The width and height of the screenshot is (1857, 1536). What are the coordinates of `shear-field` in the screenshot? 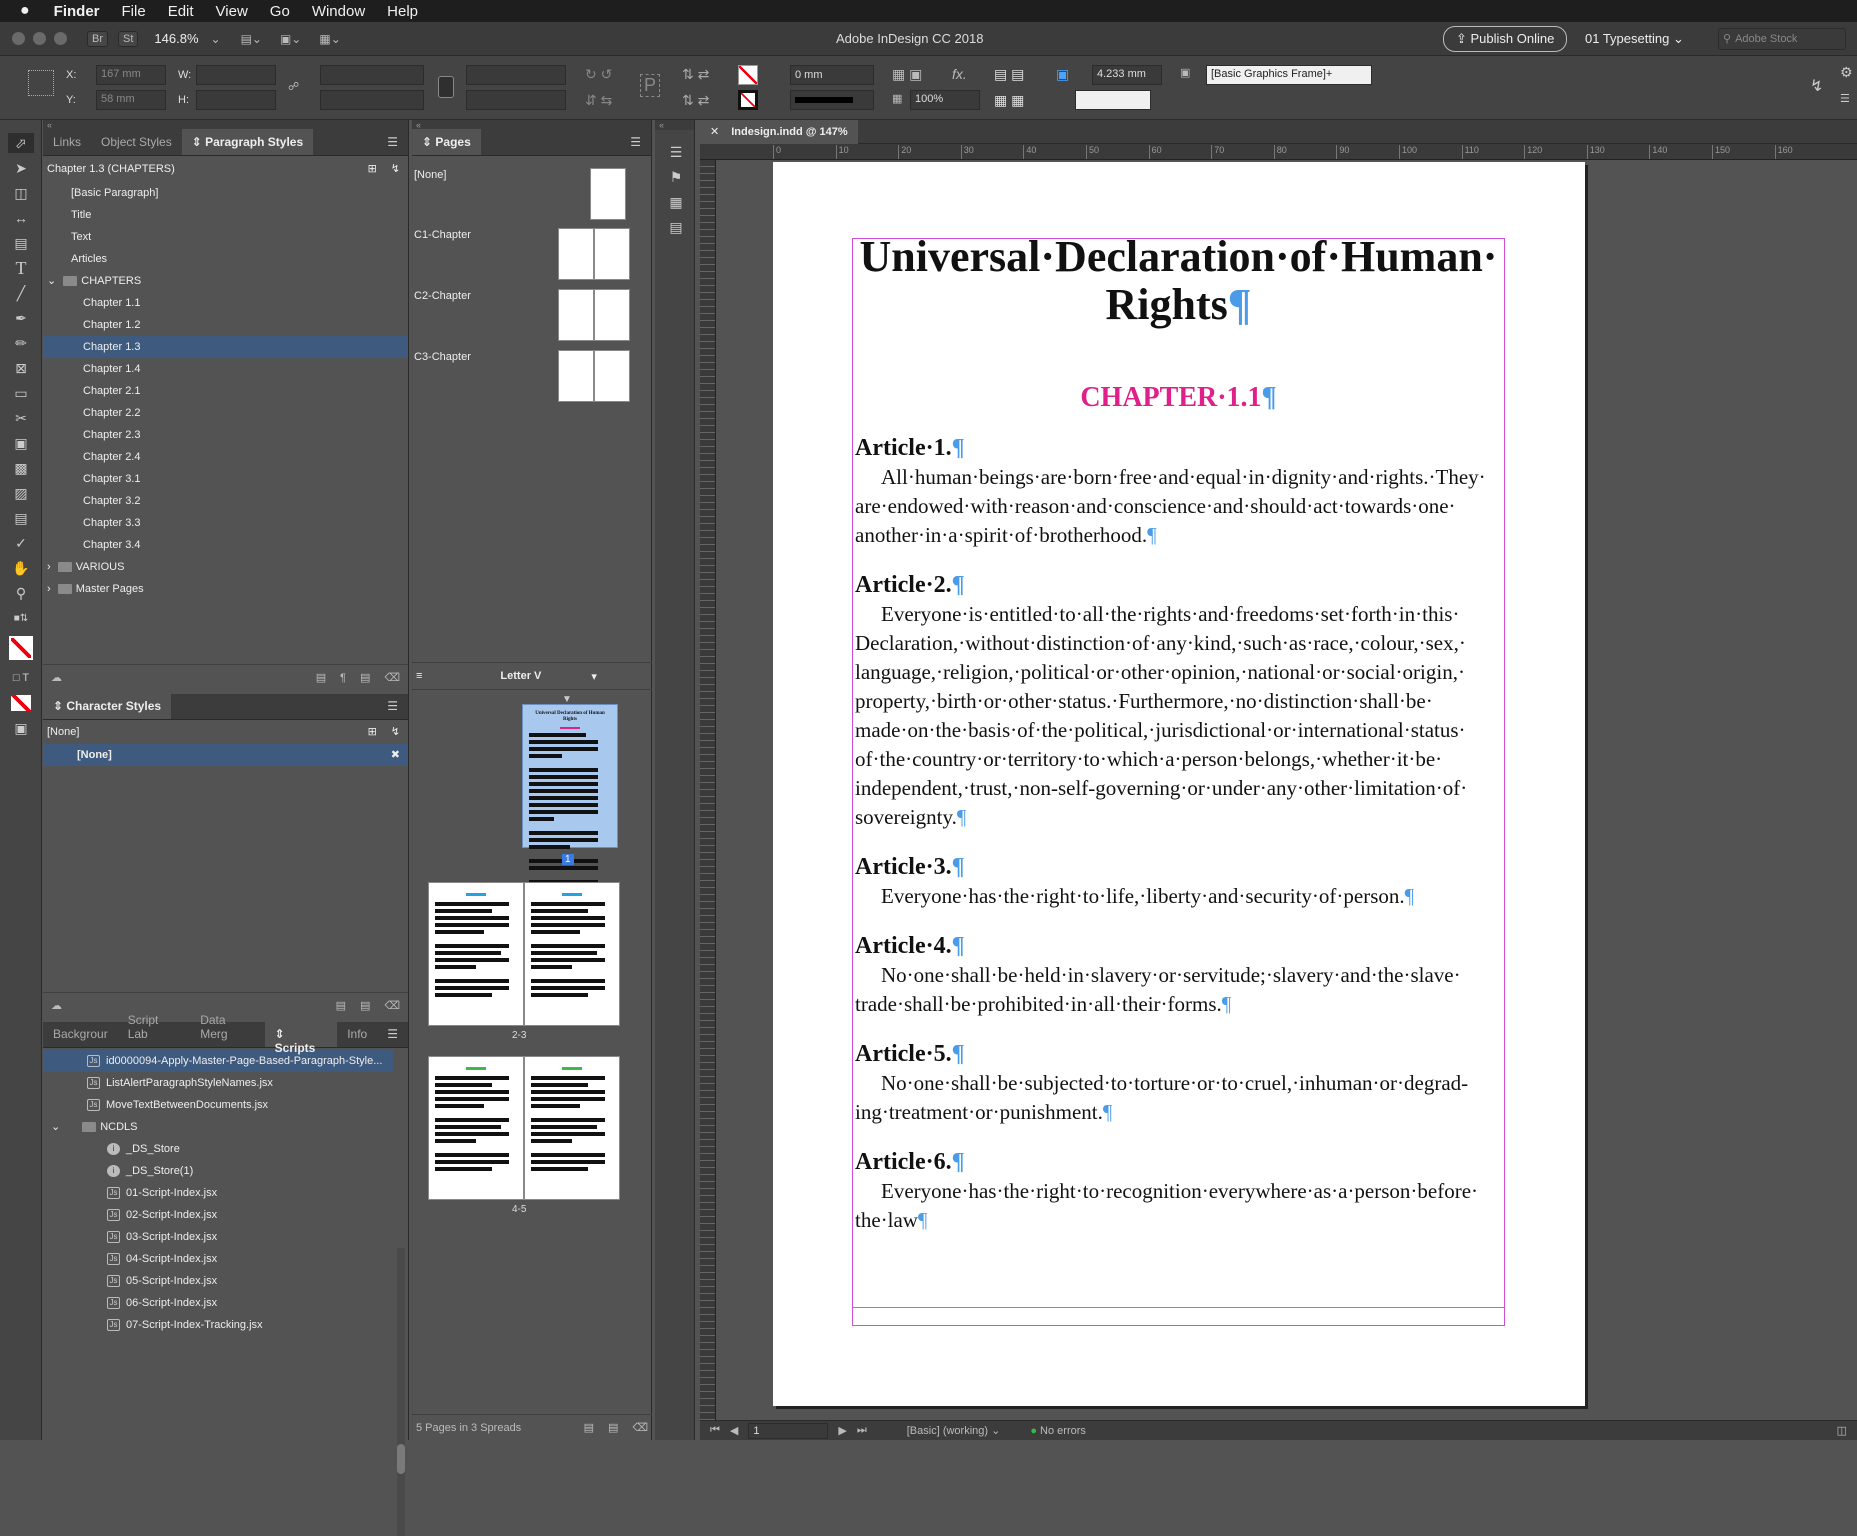 It's located at (516, 100).